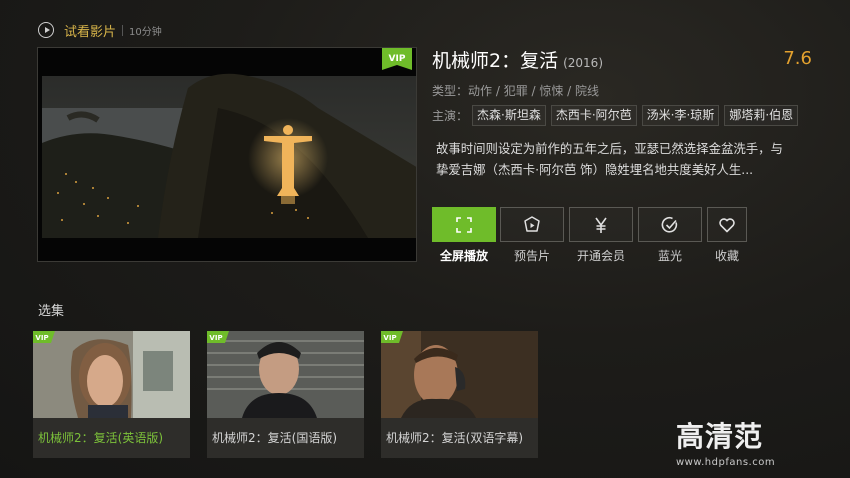  I want to click on action-label: 全屏播放, so click(463, 256).